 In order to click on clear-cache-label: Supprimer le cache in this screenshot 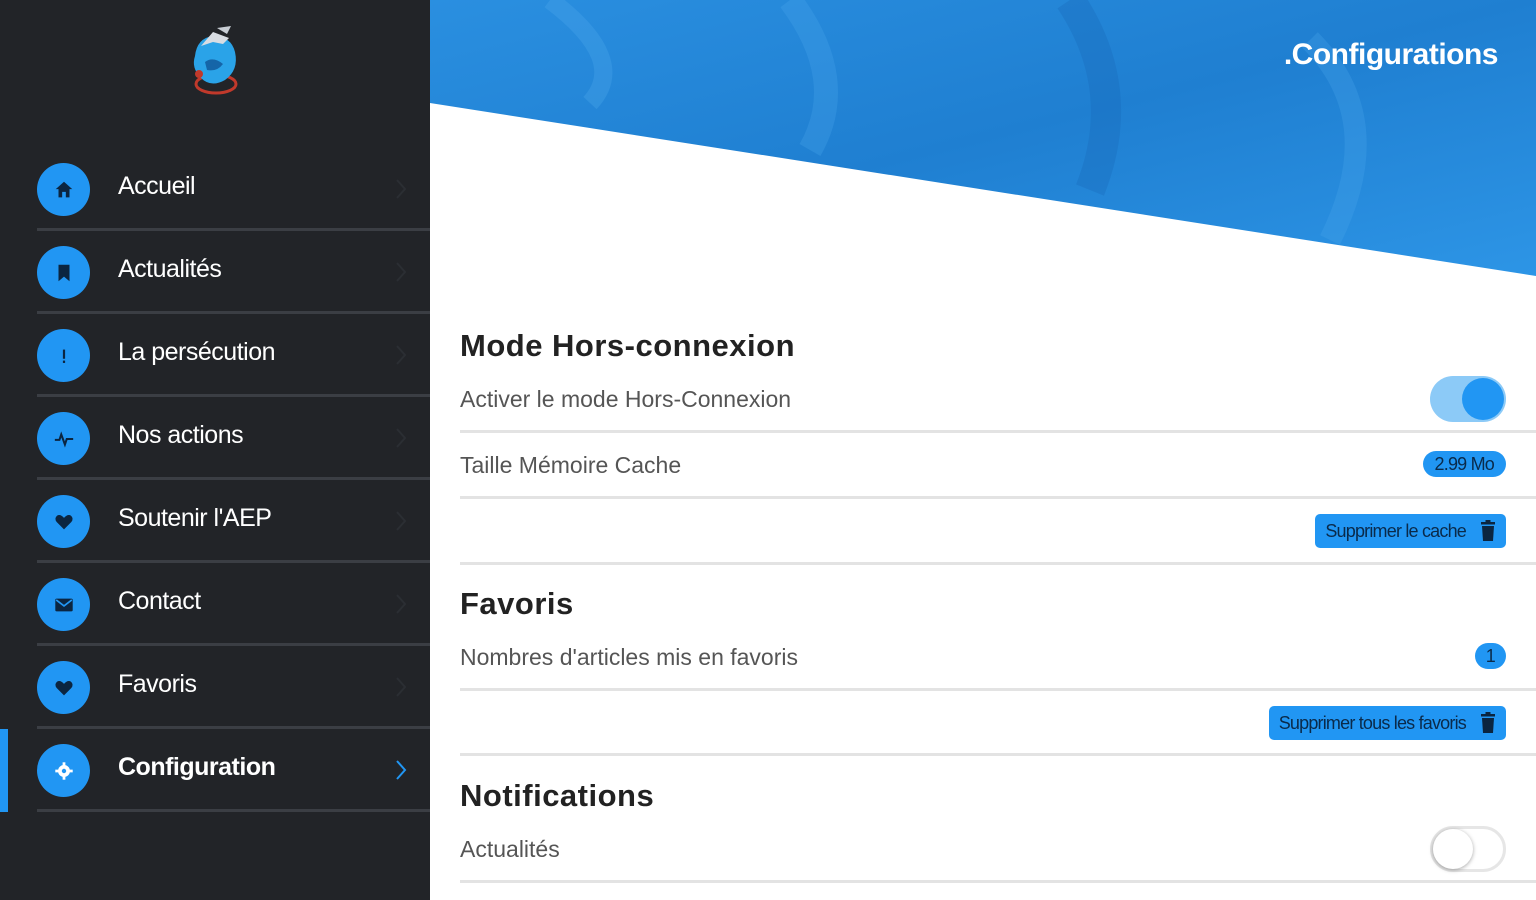, I will do `click(1395, 531)`.